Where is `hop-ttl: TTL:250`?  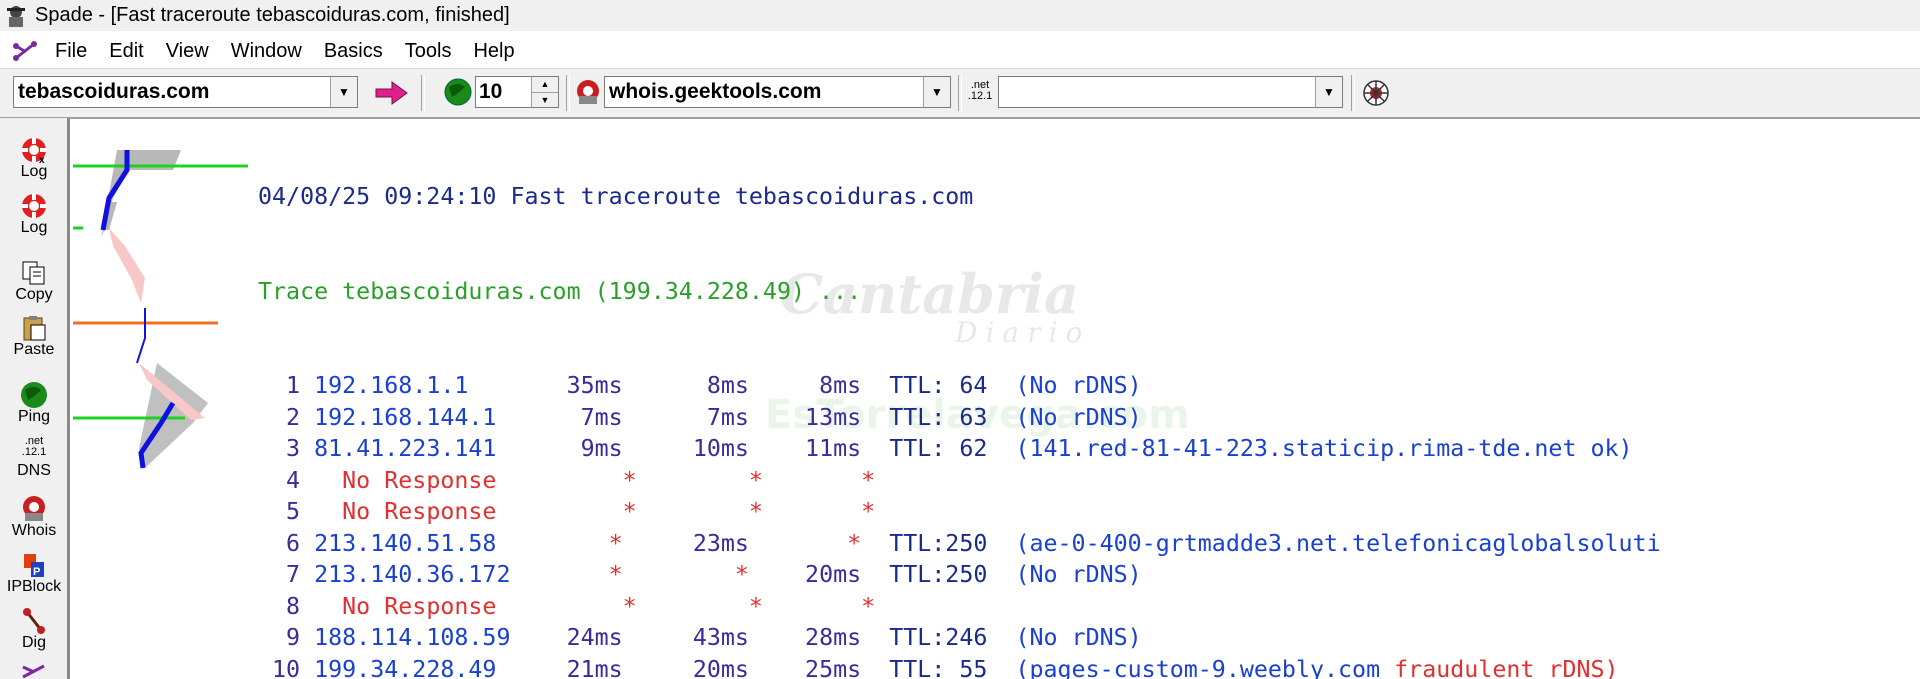 hop-ttl: TTL:250 is located at coordinates (952, 574).